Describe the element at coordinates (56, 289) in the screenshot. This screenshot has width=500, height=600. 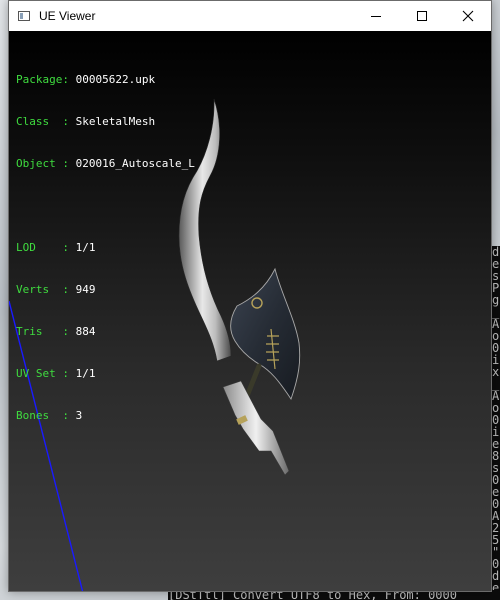
I see `info-verts: Verts : 949` at that location.